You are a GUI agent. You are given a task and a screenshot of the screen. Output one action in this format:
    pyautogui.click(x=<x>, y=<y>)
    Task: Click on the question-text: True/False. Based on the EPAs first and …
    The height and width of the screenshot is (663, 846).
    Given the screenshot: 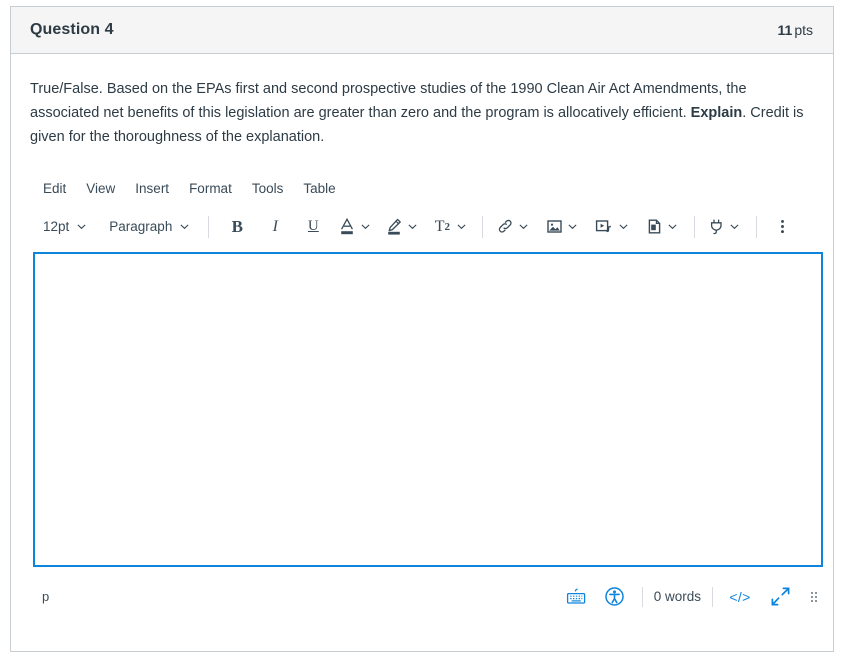 What is the action you would take?
    pyautogui.click(x=421, y=113)
    